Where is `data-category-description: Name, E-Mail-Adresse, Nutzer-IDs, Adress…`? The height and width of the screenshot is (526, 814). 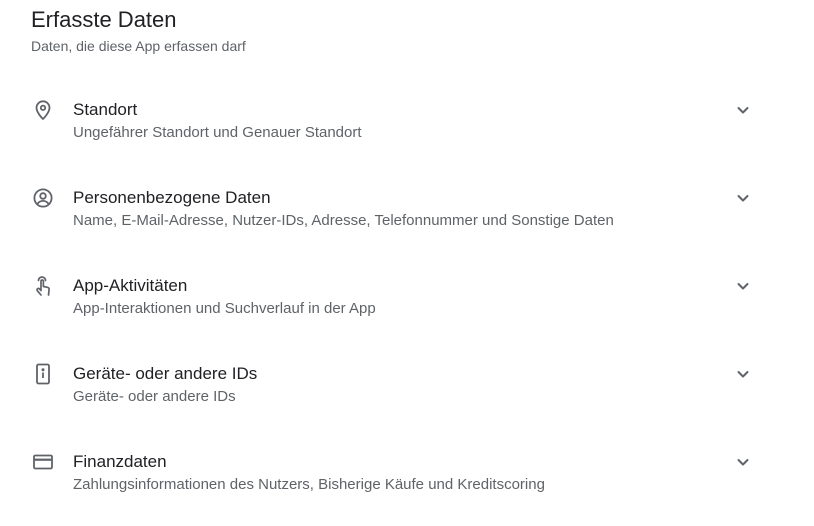
data-category-description: Name, E-Mail-Adresse, Nutzer-IDs, Adress… is located at coordinates (343, 220).